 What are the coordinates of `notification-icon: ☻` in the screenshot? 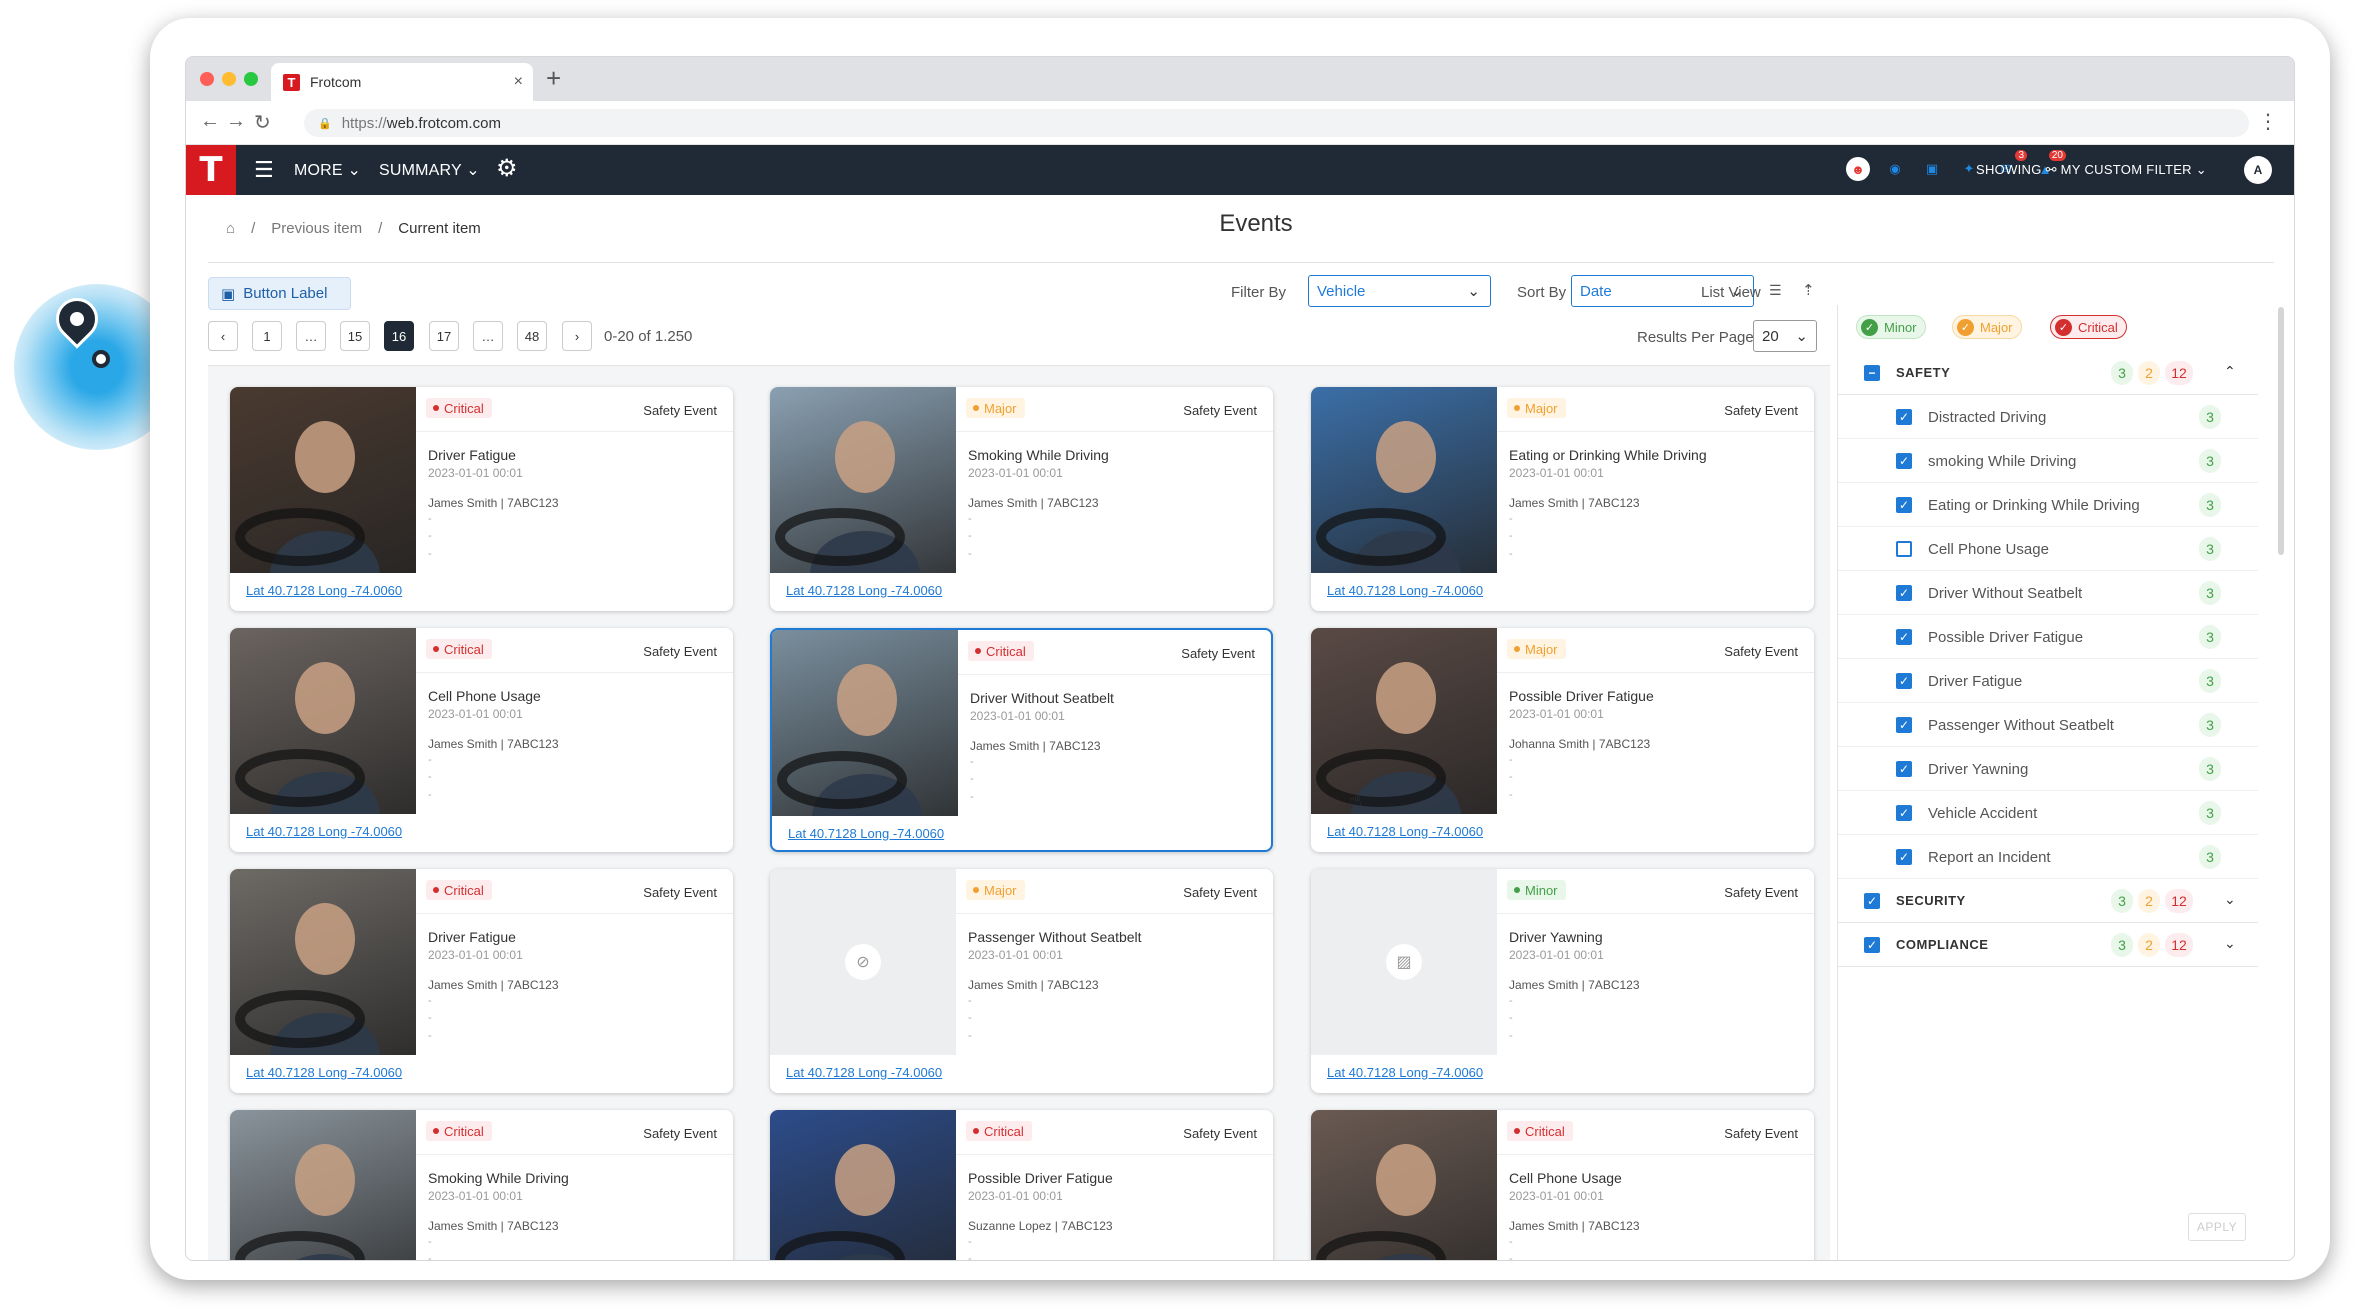 It's located at (1858, 169).